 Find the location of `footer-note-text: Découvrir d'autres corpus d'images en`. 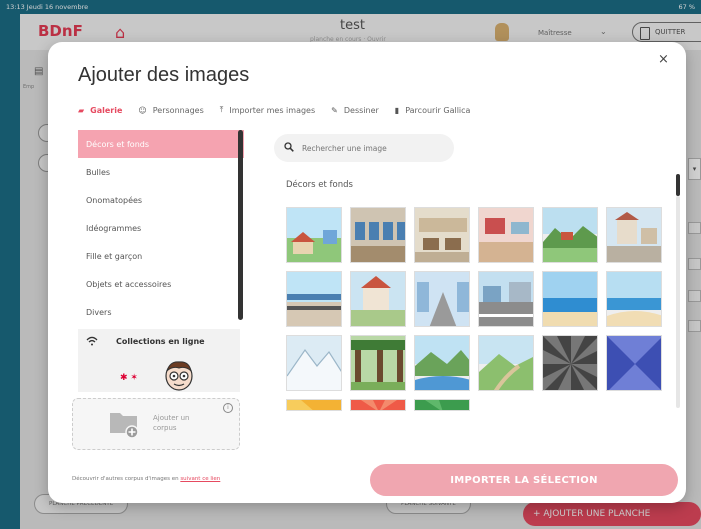

footer-note-text: Découvrir d'autres corpus d'images en is located at coordinates (126, 479).